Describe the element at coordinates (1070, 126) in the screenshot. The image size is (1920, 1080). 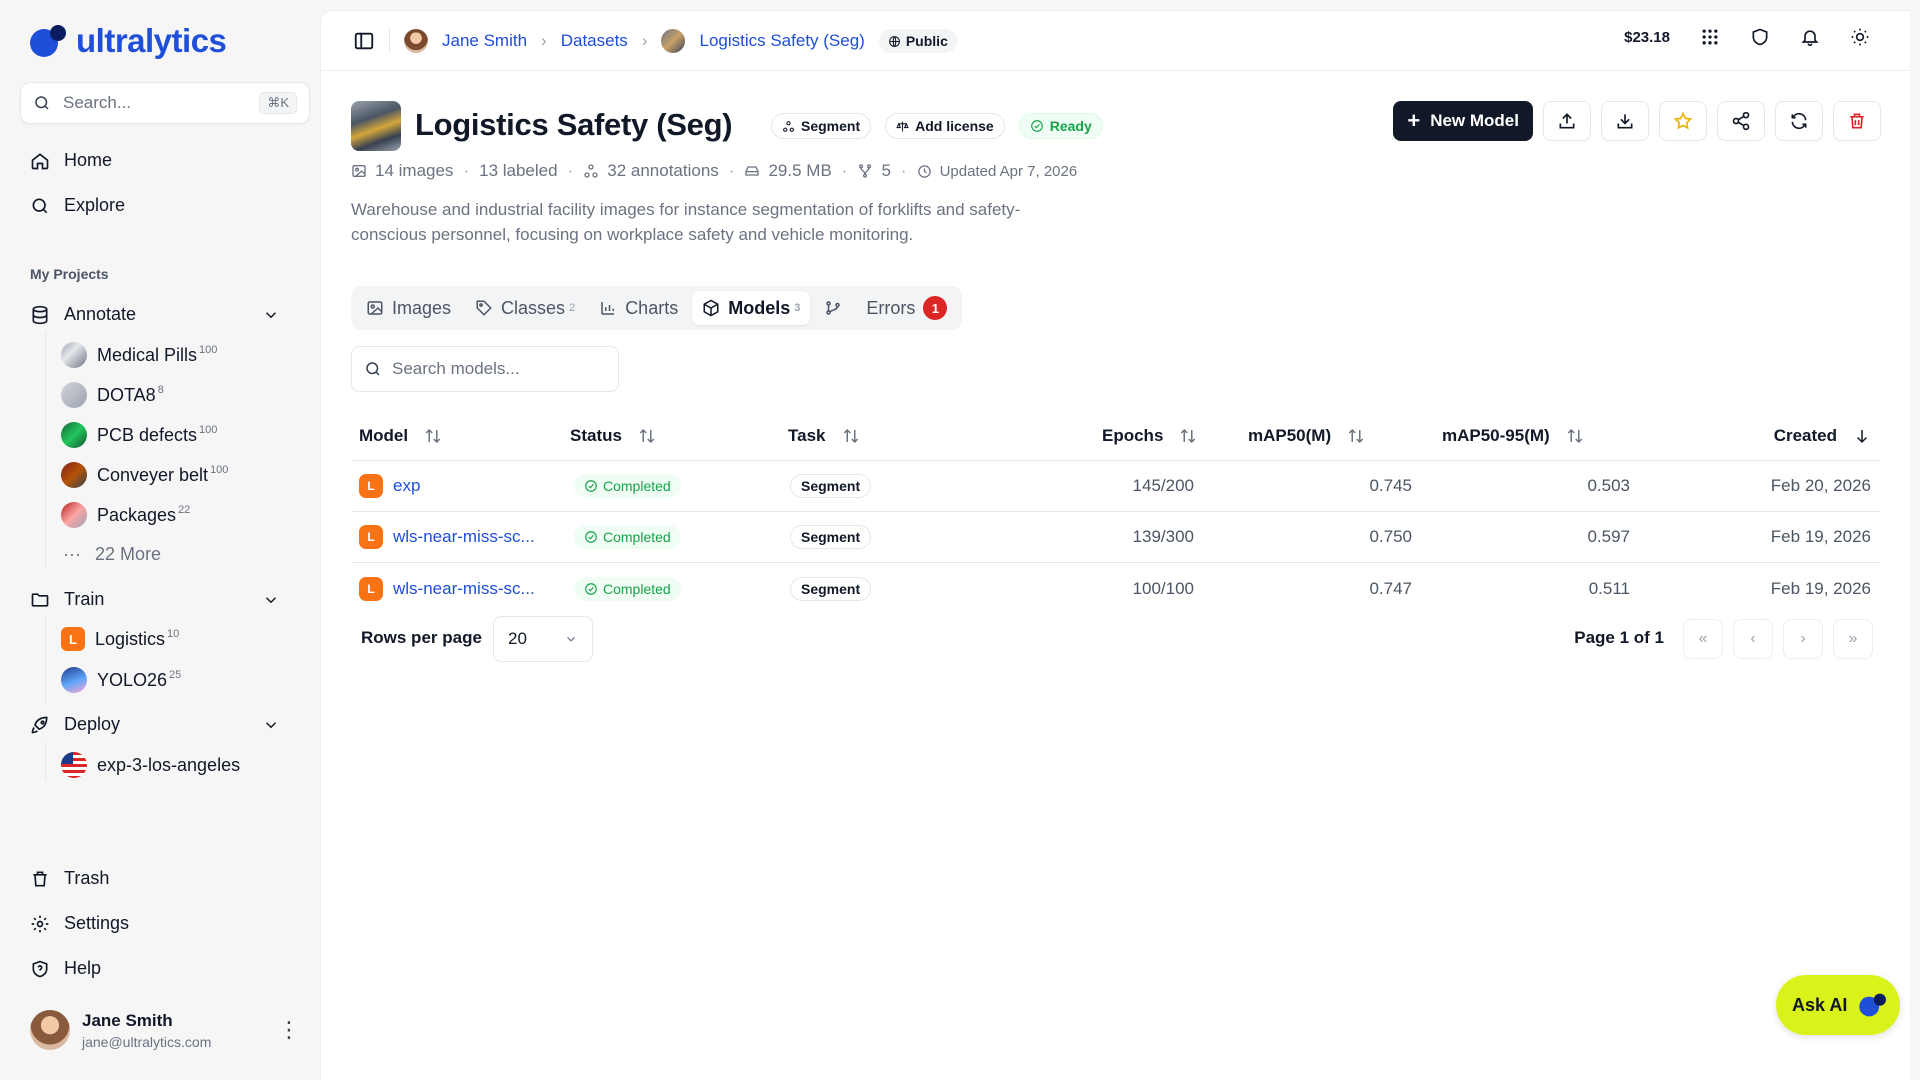
I see `status-badge-label: Ready` at that location.